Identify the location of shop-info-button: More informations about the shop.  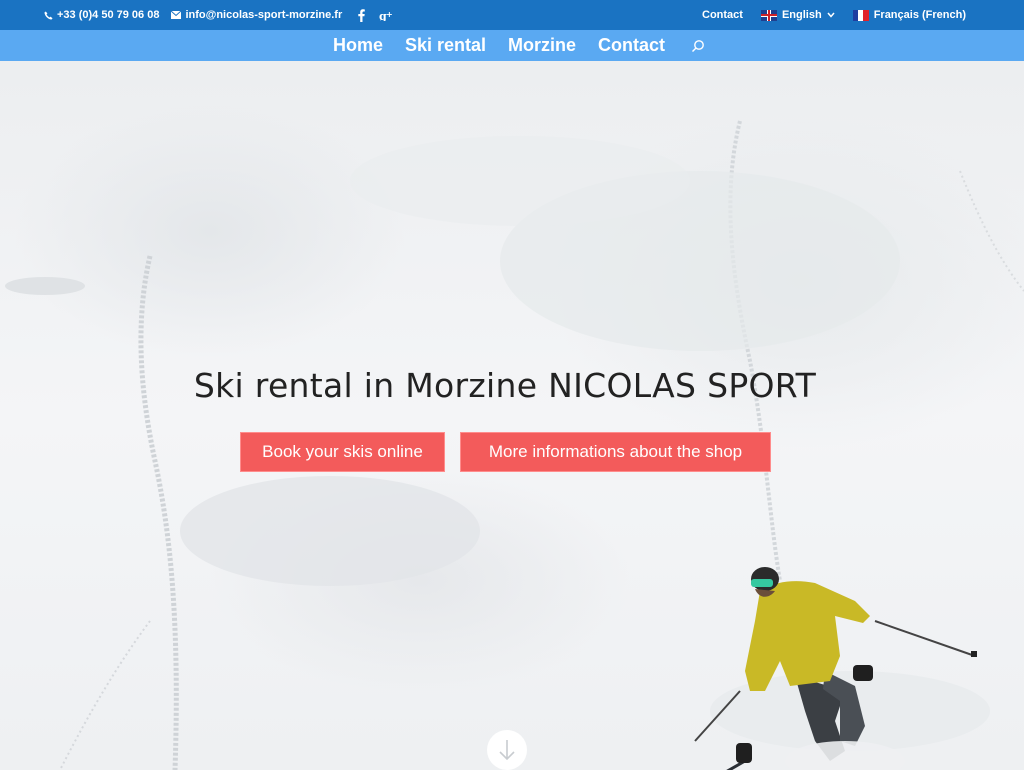
(615, 452).